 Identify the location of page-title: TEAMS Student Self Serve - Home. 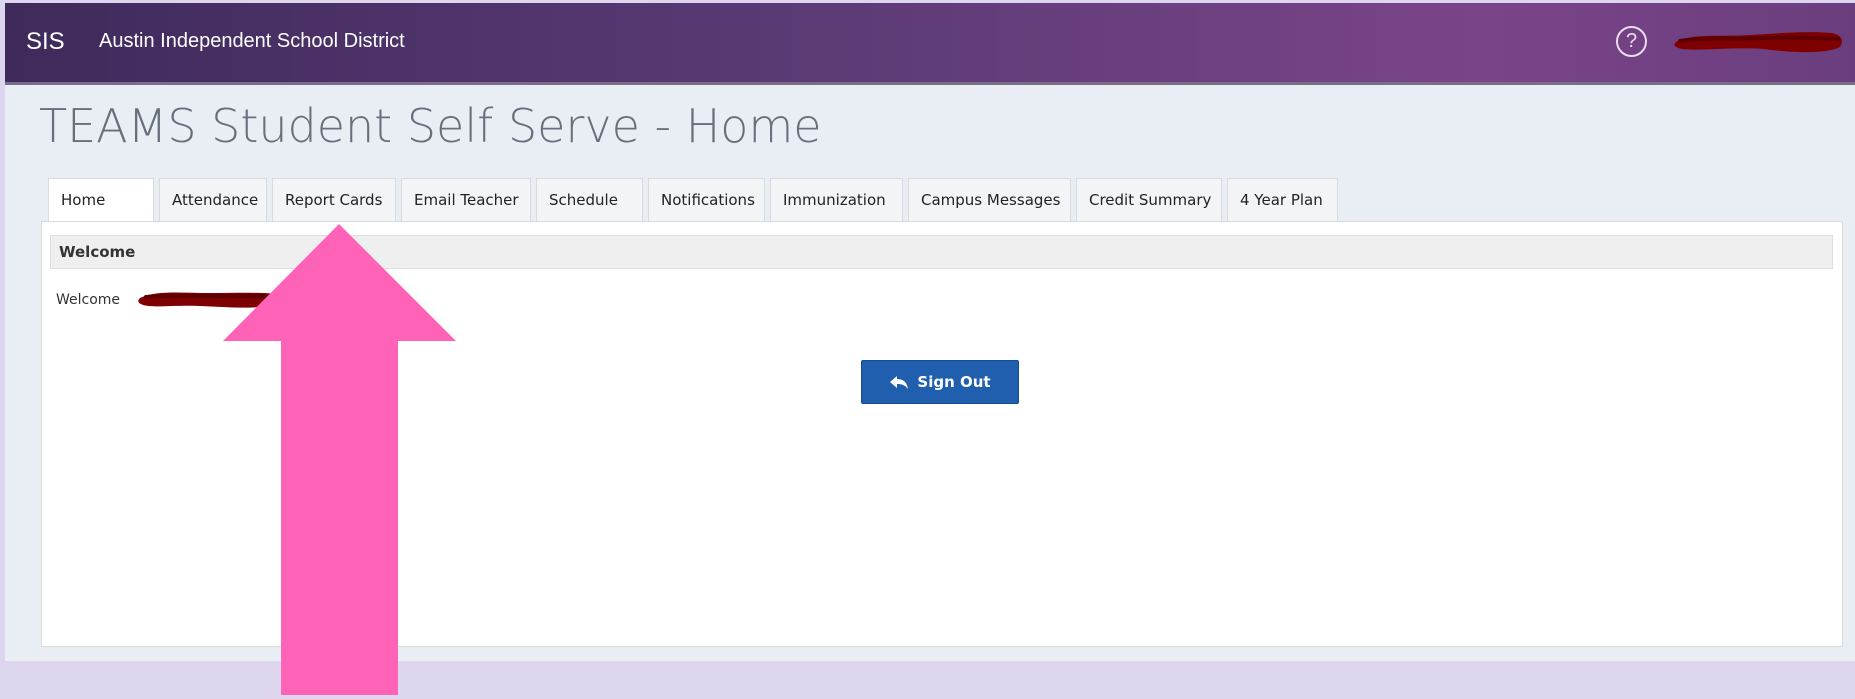
(430, 126).